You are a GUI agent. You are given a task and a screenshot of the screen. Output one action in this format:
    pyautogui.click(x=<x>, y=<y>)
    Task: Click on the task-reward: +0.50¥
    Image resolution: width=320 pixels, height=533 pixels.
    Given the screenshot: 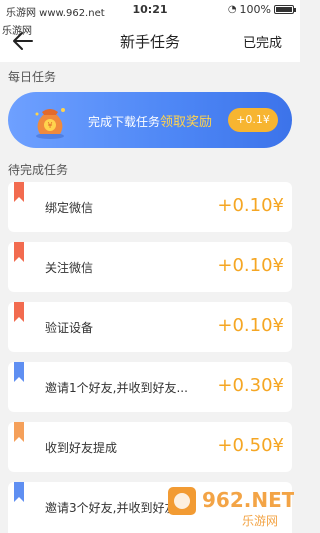 What is the action you would take?
    pyautogui.click(x=250, y=445)
    